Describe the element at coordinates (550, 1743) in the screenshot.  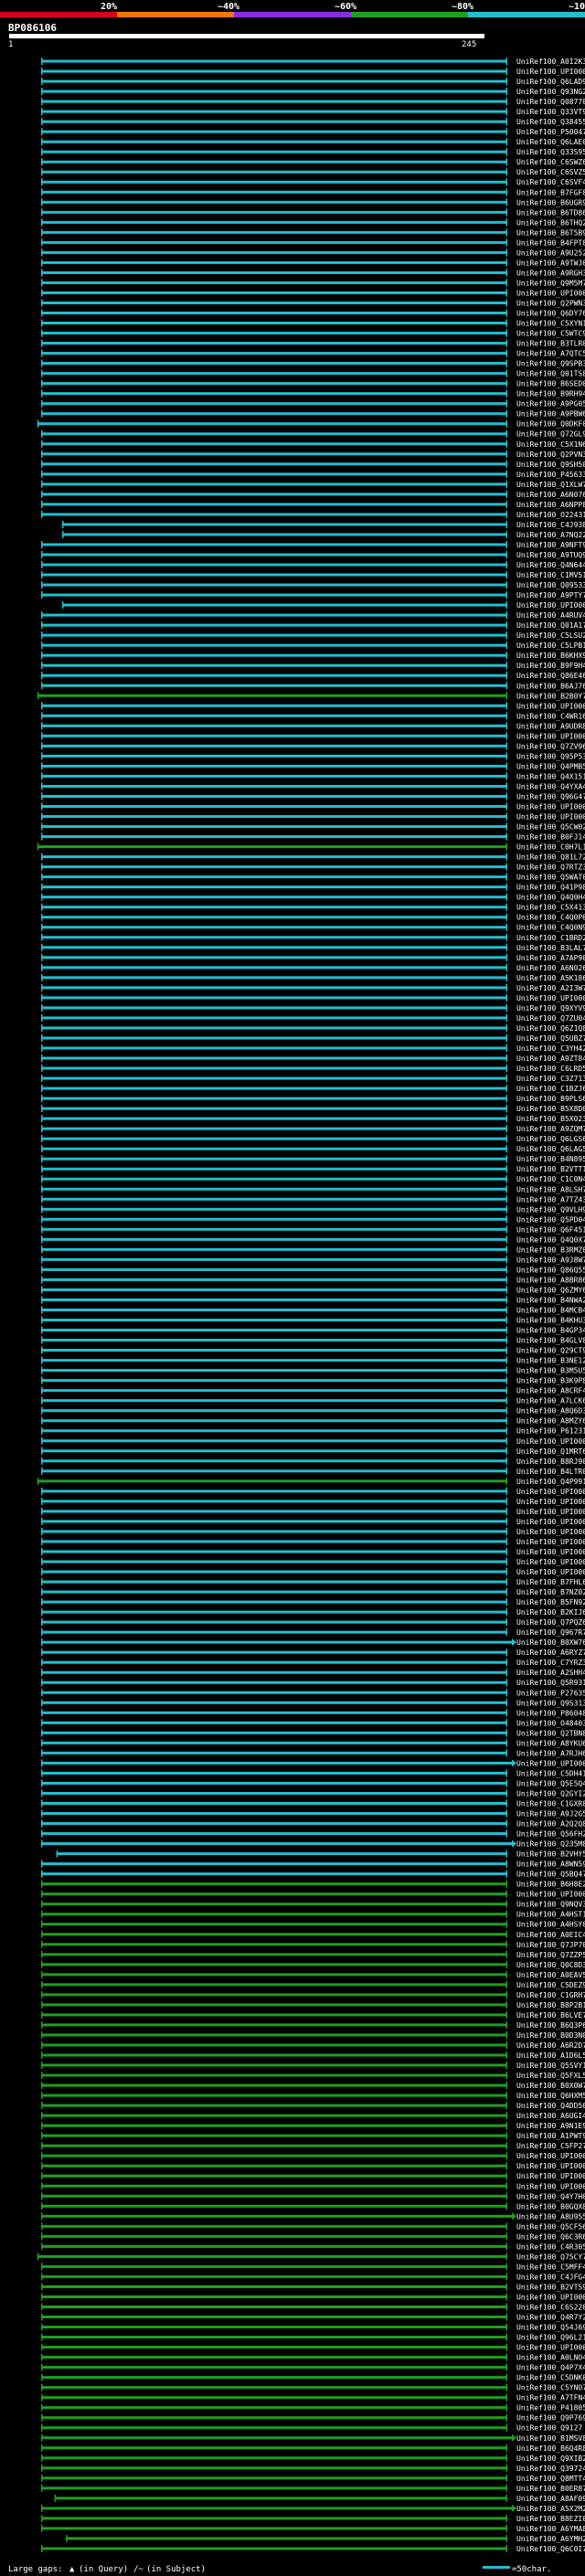
I see `hit-label: UniRef100_A8YKU6` at that location.